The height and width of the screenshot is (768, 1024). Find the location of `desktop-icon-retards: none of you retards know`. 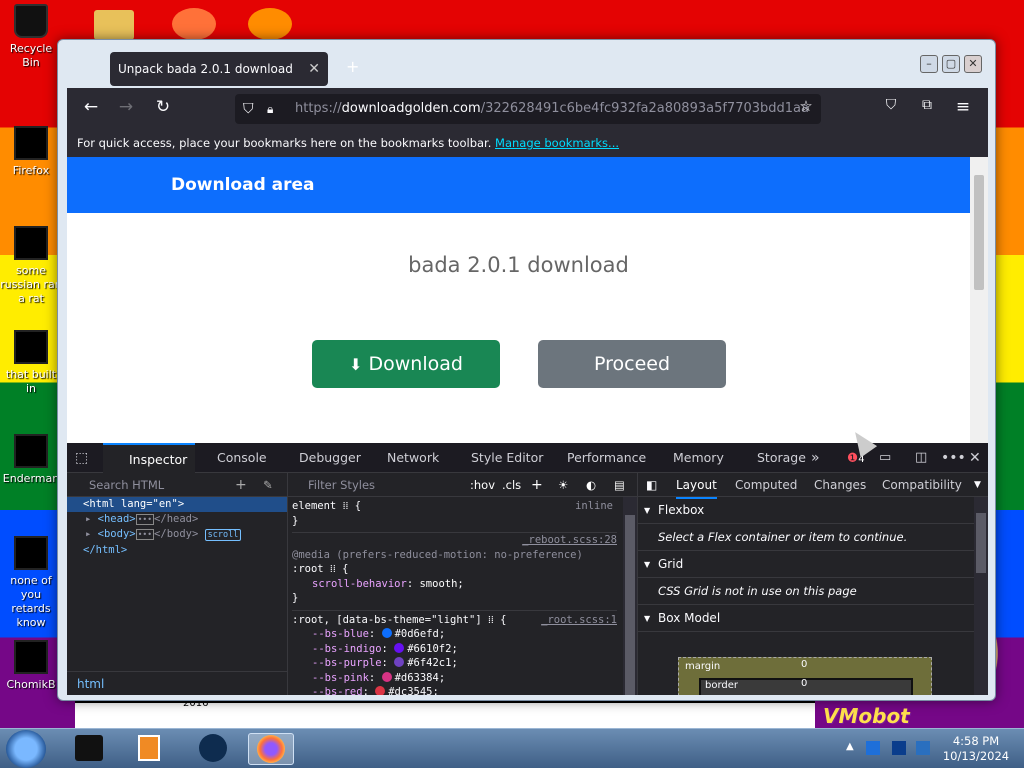

desktop-icon-retards: none of you retards know is located at coordinates (31, 583).